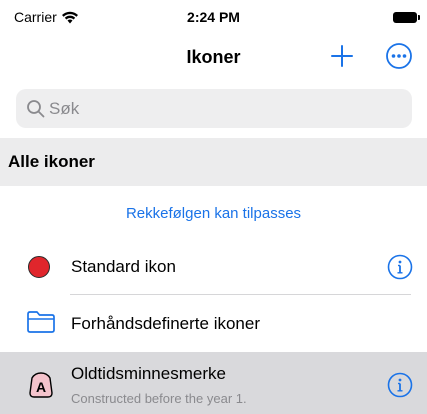  I want to click on red-dot-icon, so click(39, 267).